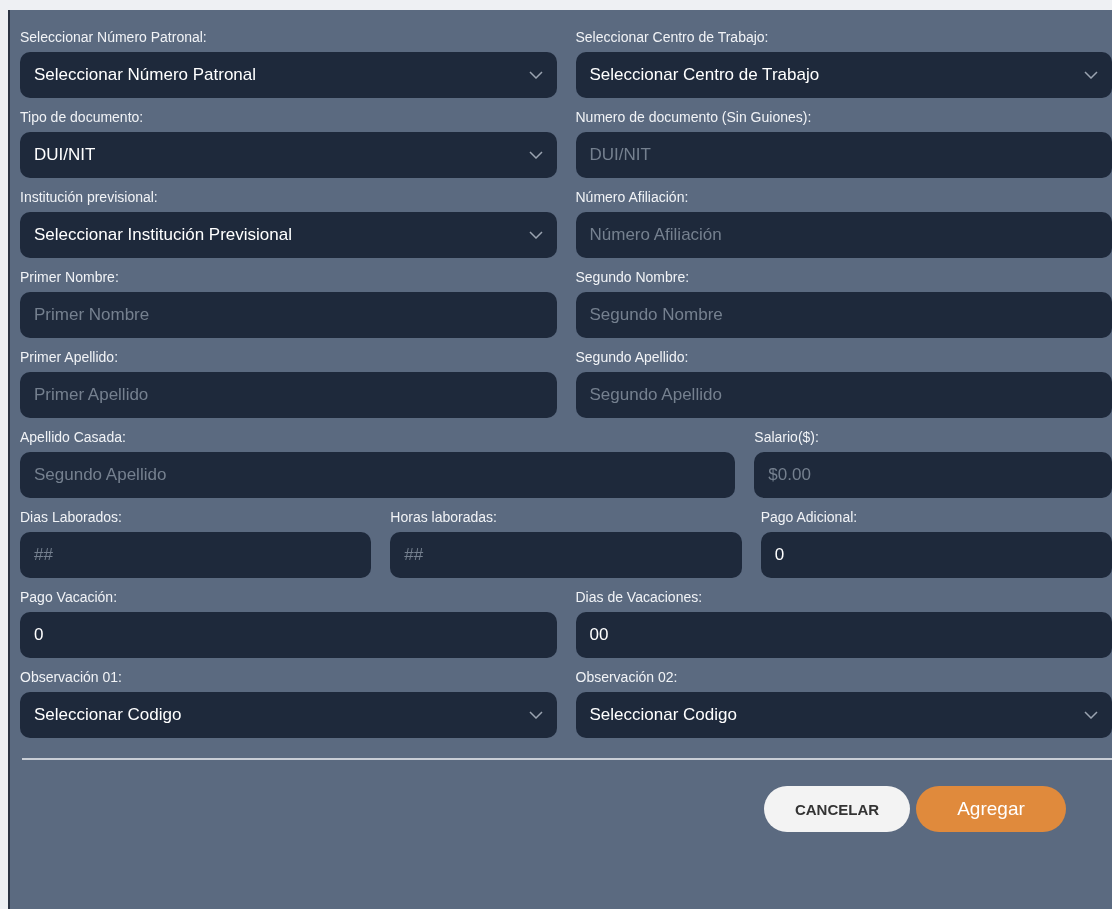 The height and width of the screenshot is (909, 1112). Describe the element at coordinates (809, 517) in the screenshot. I see `field-label: Pago Adicional:` at that location.